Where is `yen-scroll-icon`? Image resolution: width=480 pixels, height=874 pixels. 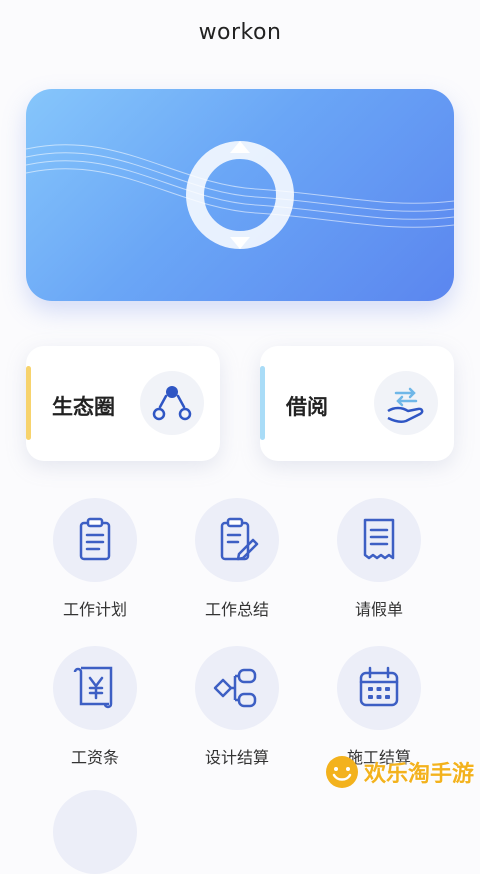 yen-scroll-icon is located at coordinates (95, 688).